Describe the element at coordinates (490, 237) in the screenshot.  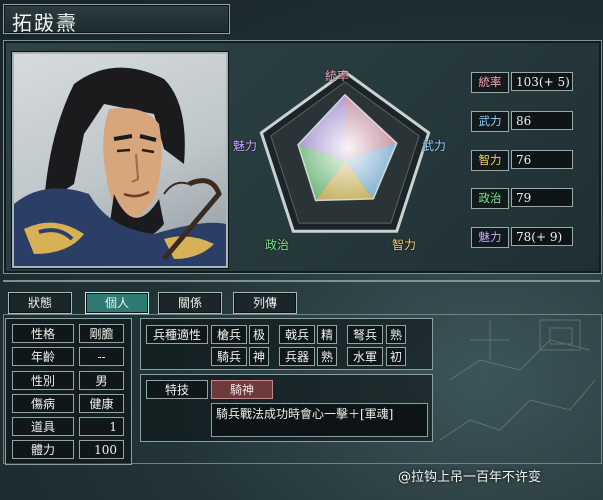
I see `stat-key: 魅力` at that location.